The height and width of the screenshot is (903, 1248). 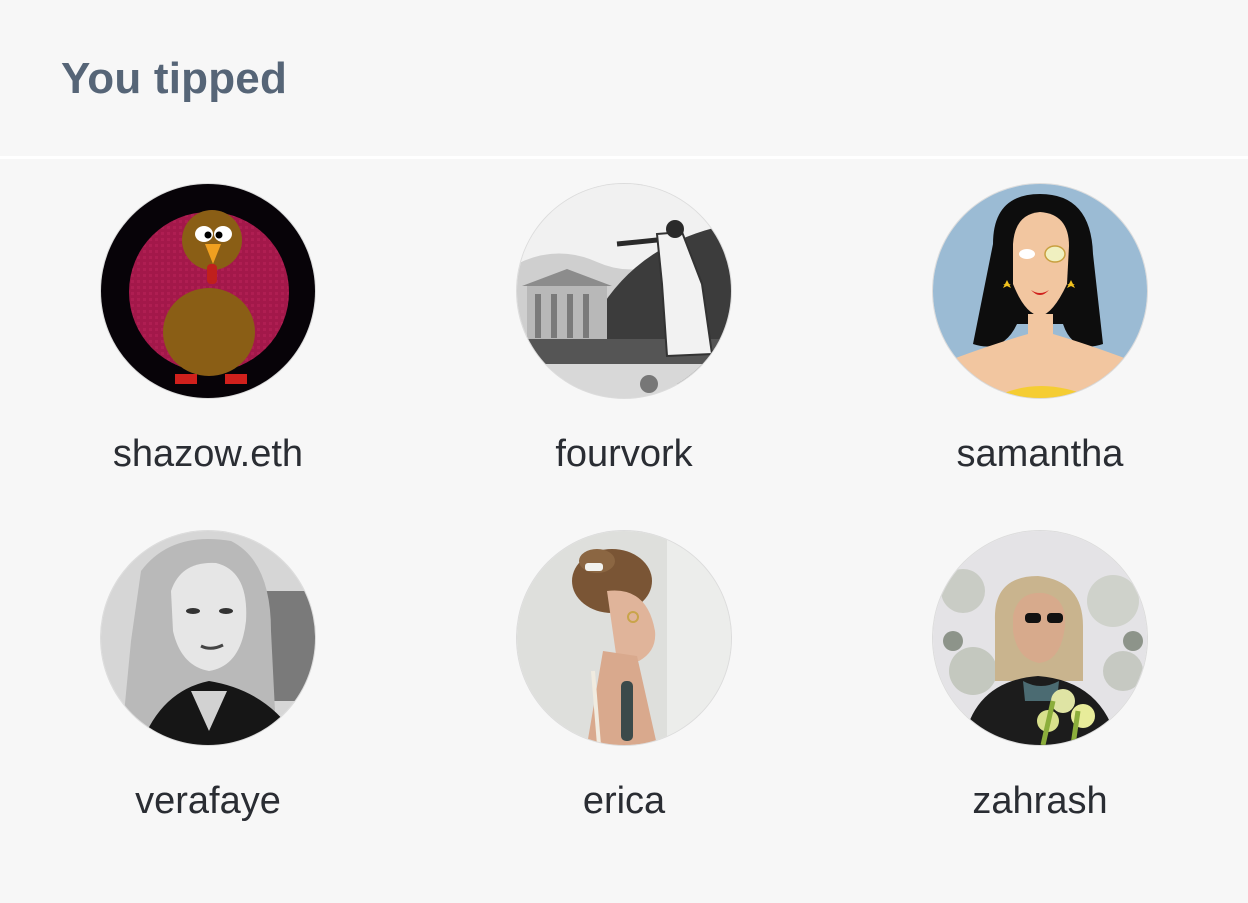 I want to click on avatar-verafaye, so click(x=208, y=638).